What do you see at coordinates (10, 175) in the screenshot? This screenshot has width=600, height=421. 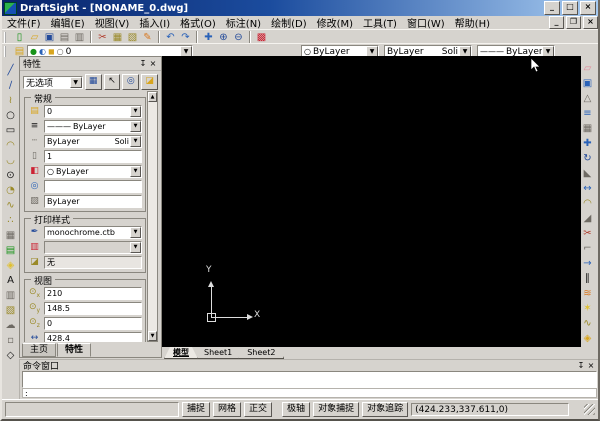 I see `ellipse-tool-icon: ⊙` at bounding box center [10, 175].